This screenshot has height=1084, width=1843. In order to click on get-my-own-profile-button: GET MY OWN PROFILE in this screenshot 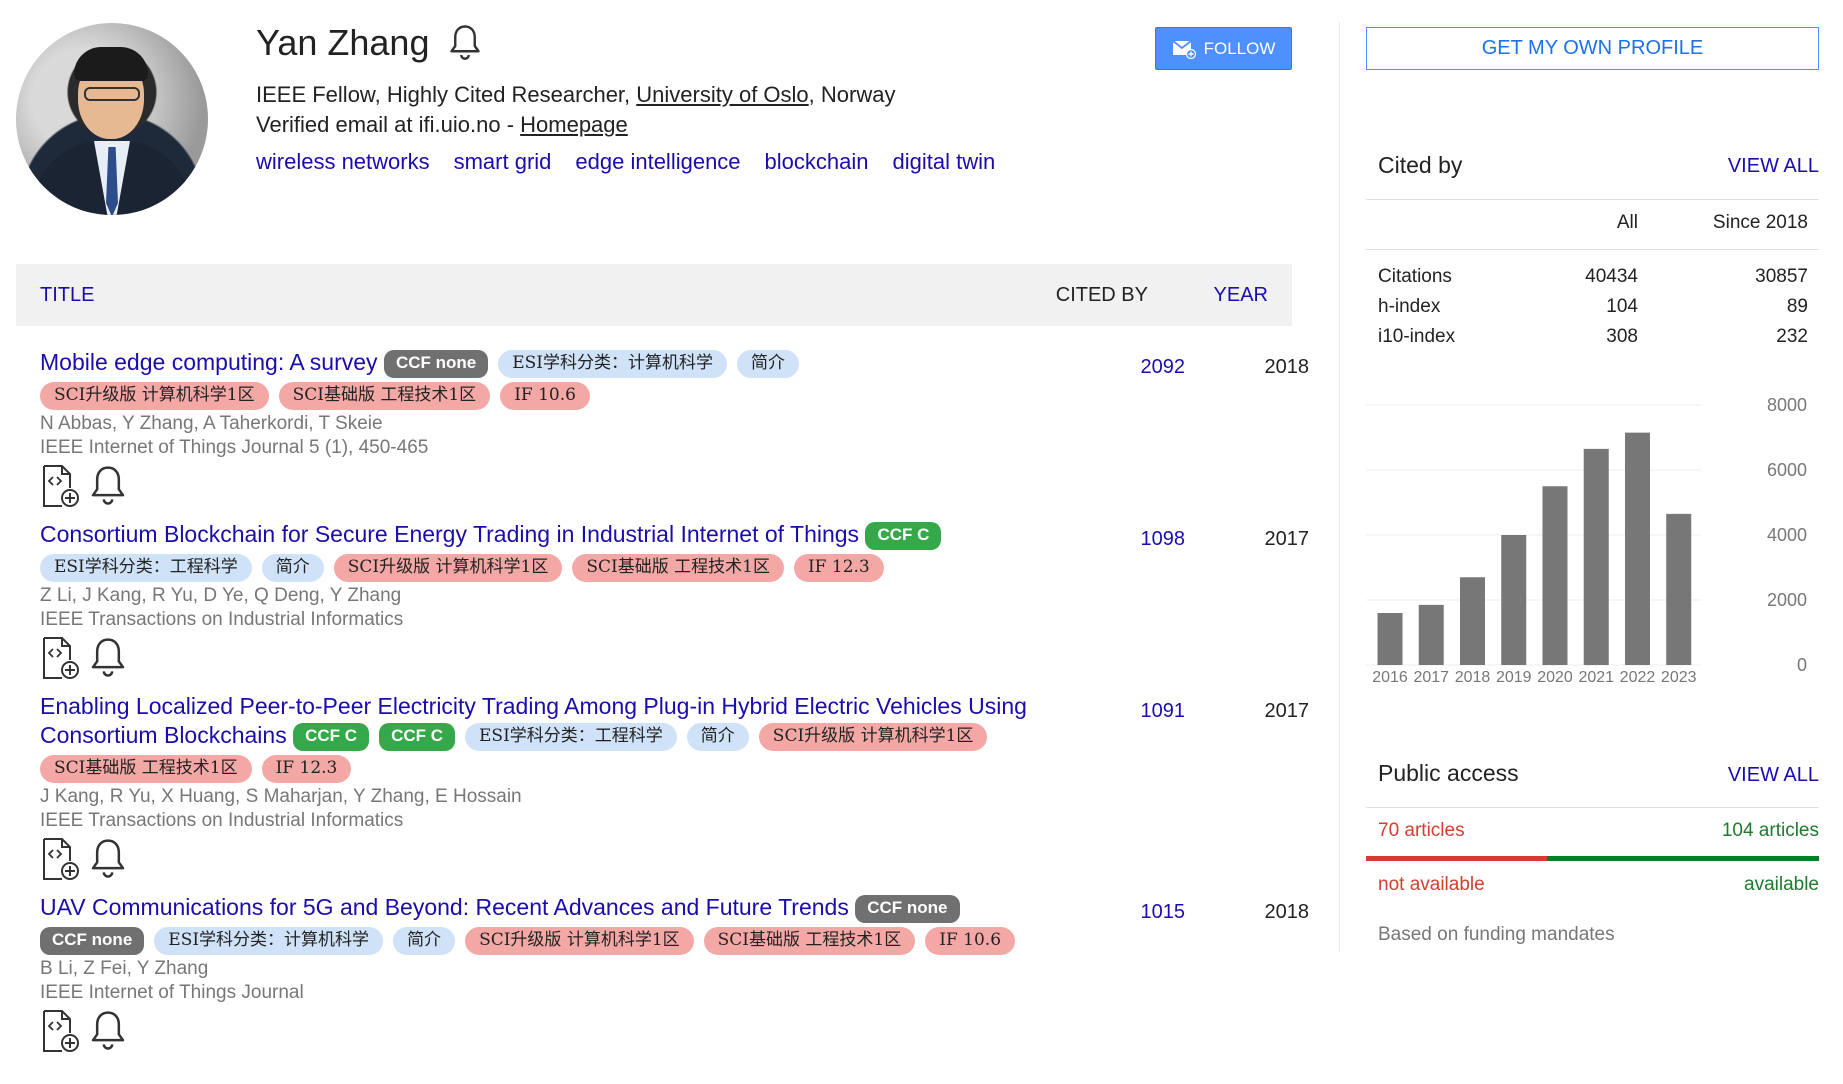, I will do `click(1592, 48)`.